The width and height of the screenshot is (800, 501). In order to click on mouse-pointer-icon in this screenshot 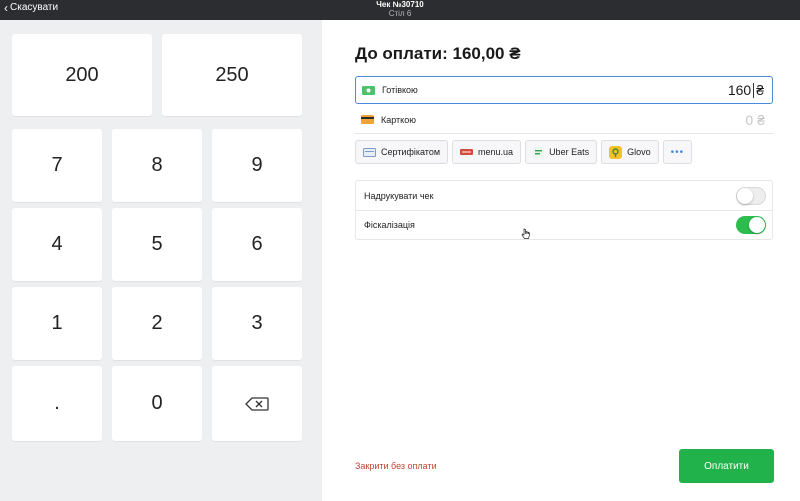, I will do `click(525, 233)`.